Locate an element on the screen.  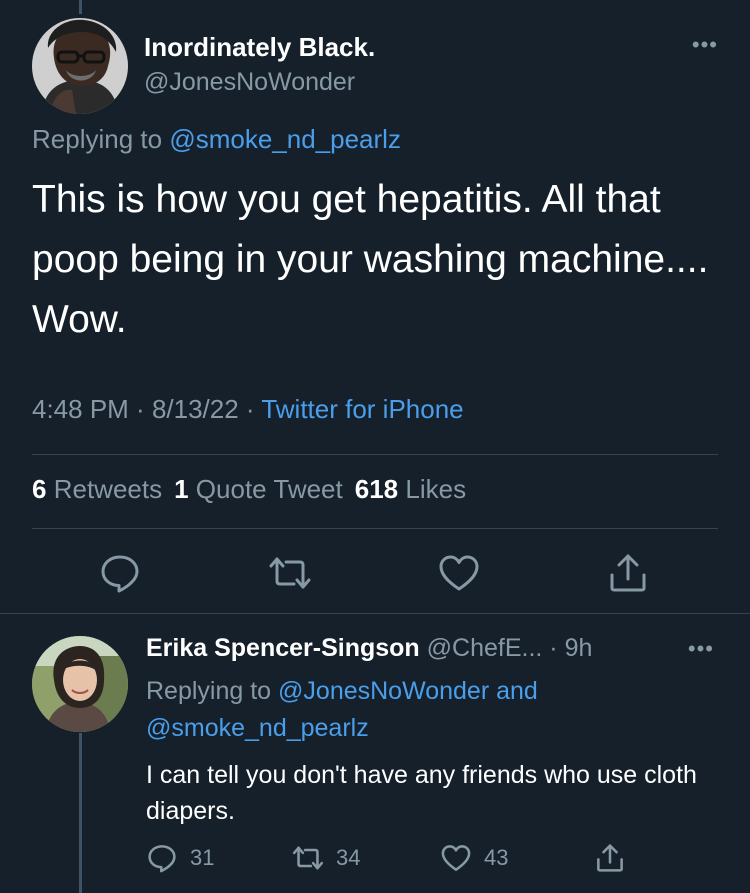
retweets-count: 6 is located at coordinates (39, 489).